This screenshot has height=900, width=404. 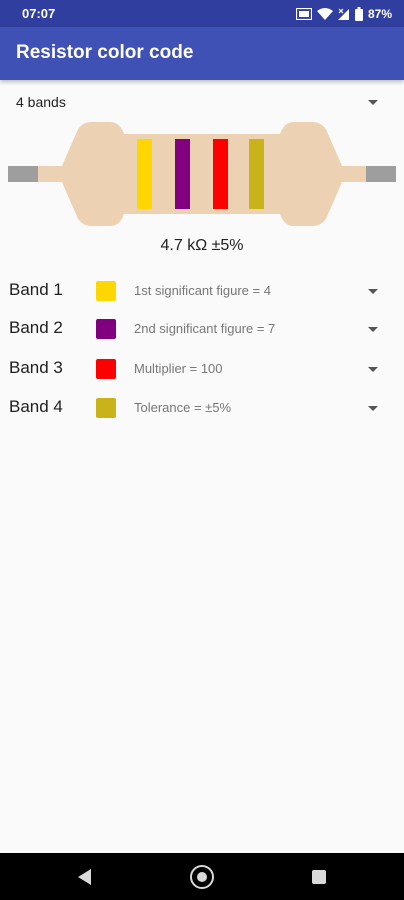 I want to click on band-value-dropdown: 2nd significant figure = 7, so click(x=204, y=328).